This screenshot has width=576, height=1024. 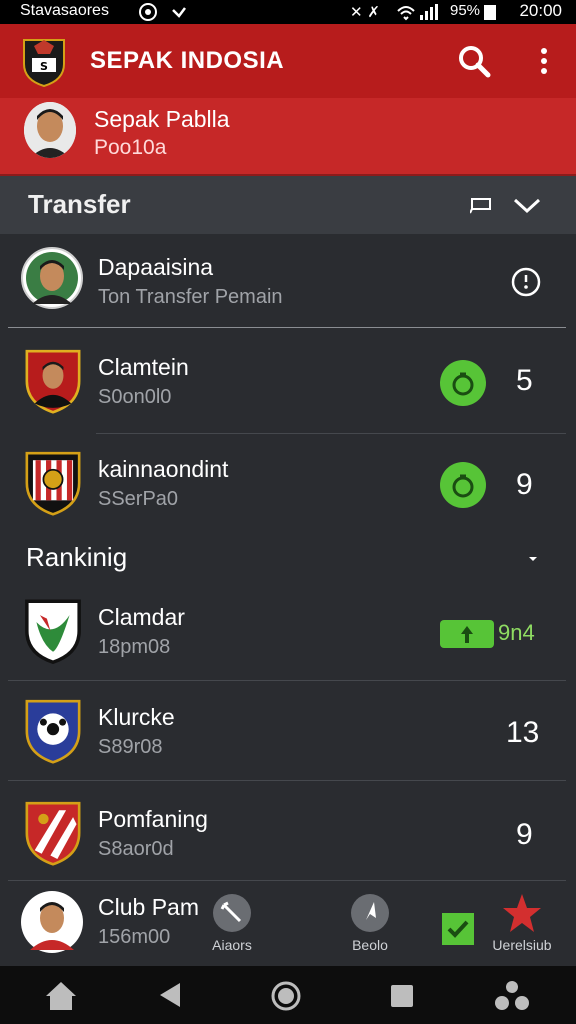 What do you see at coordinates (50, 130) in the screenshot?
I see `avatar` at bounding box center [50, 130].